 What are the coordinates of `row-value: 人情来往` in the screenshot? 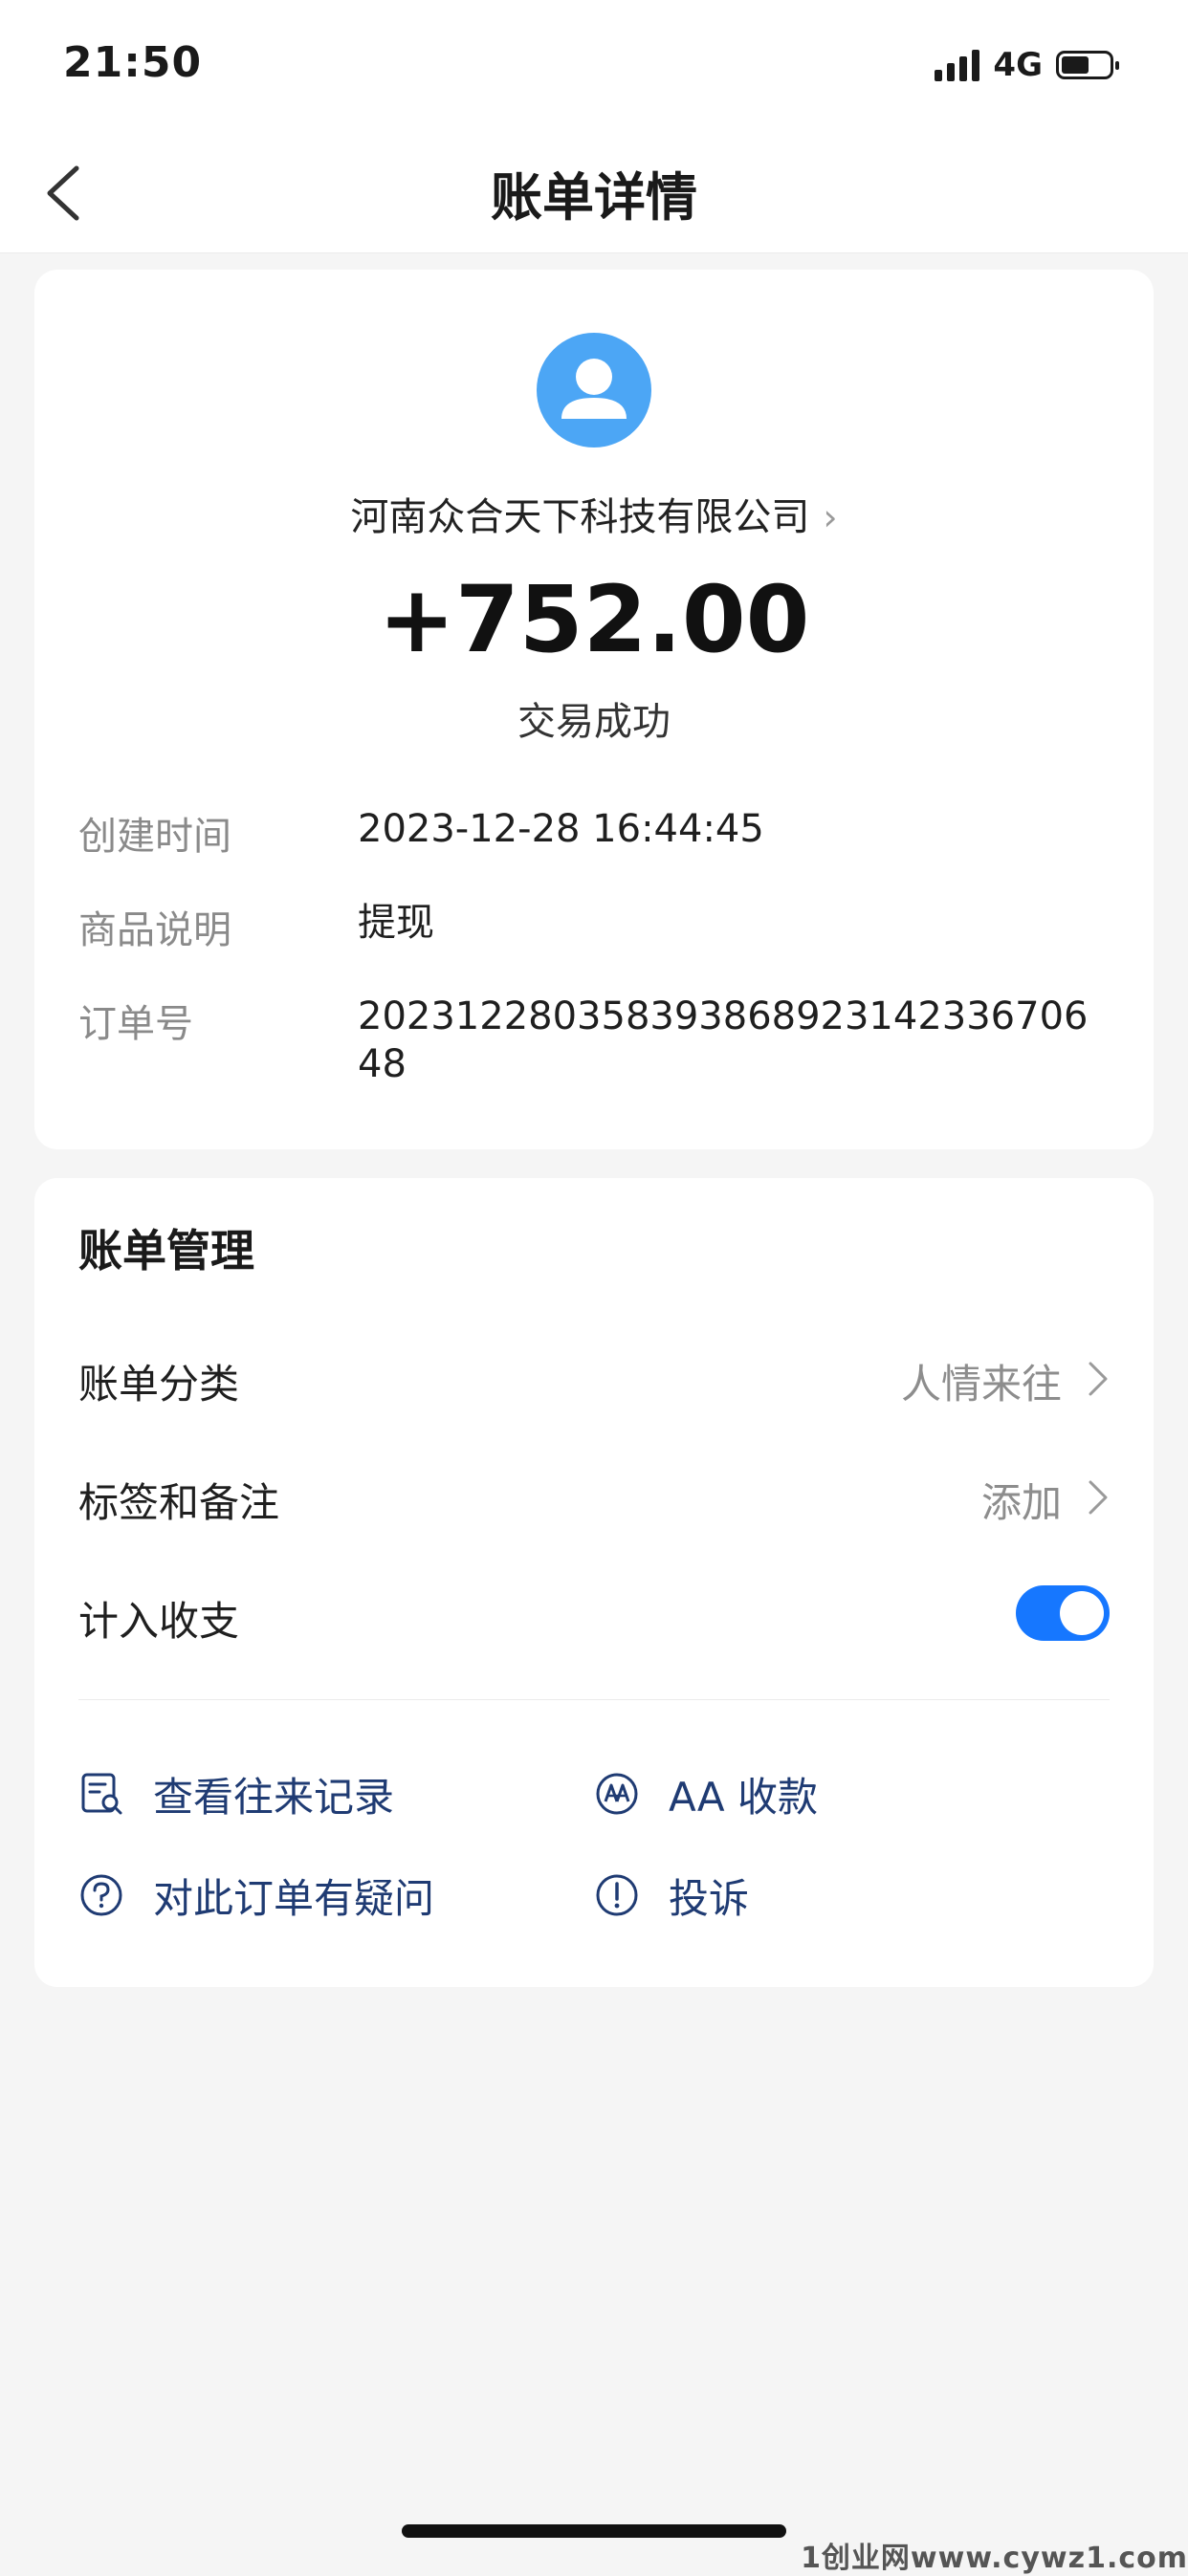 It's located at (981, 1384).